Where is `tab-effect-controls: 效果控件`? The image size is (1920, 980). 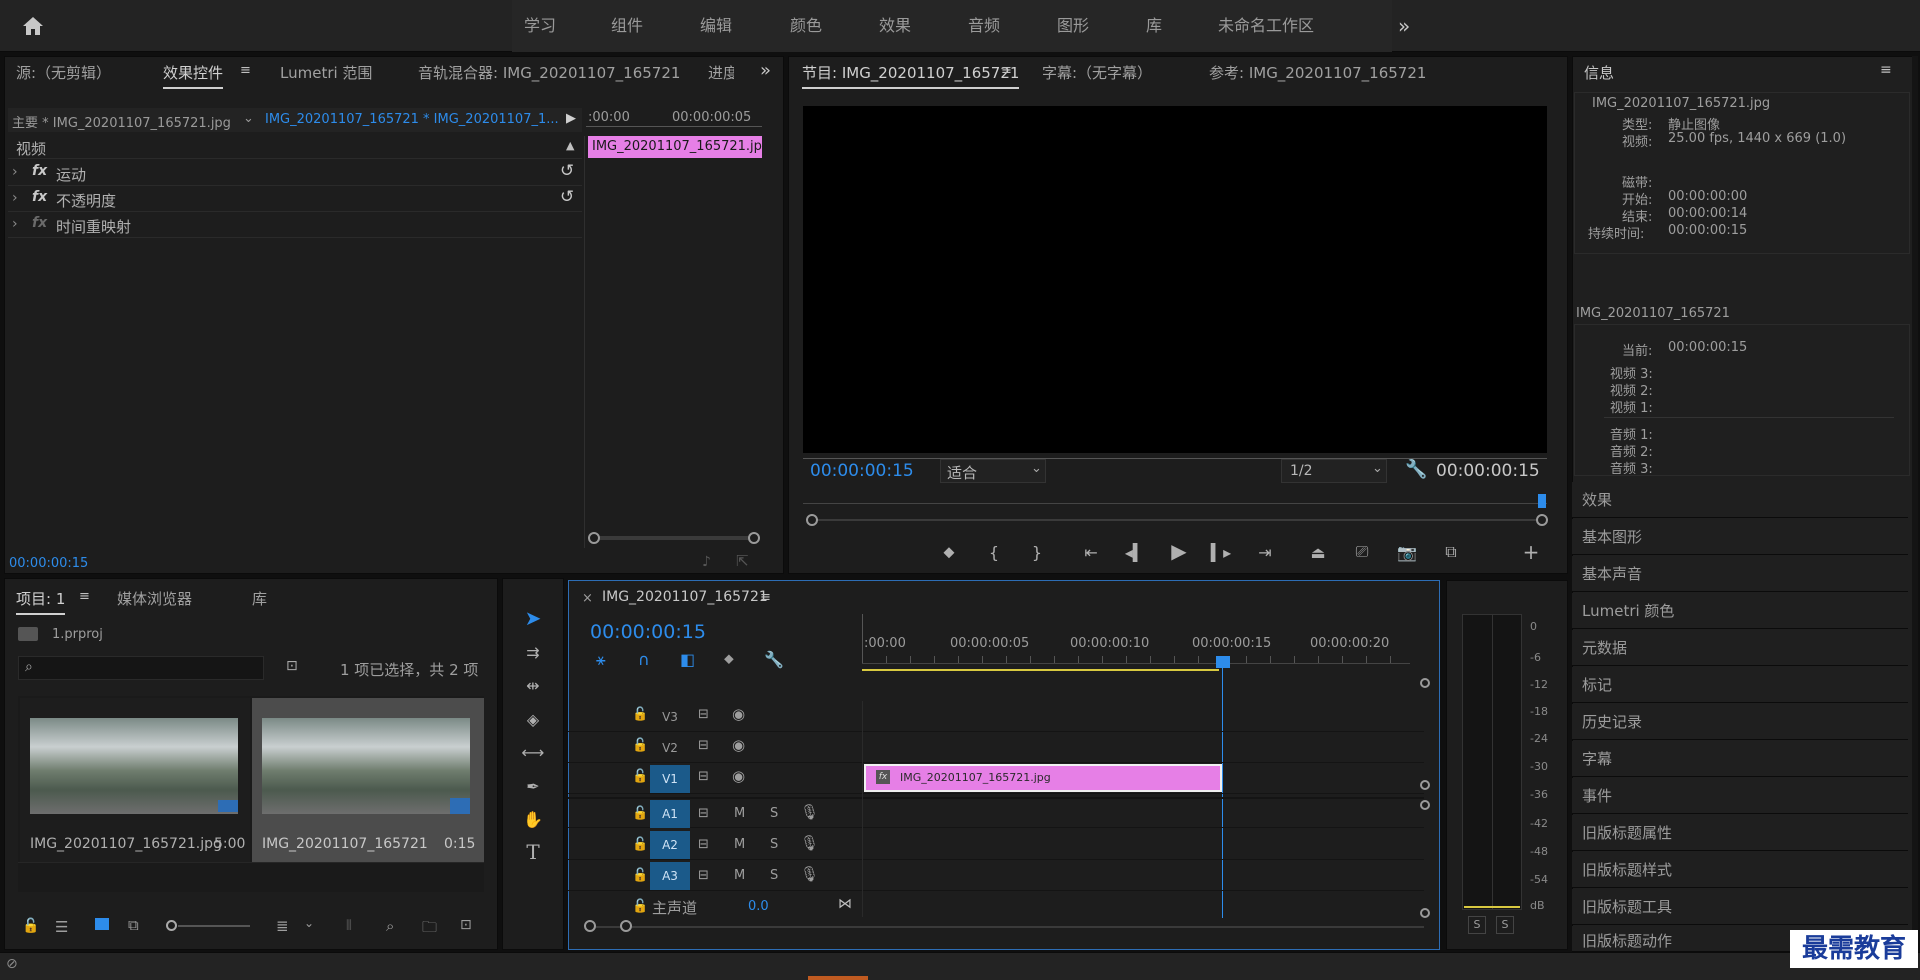 tab-effect-controls: 效果控件 is located at coordinates (193, 75).